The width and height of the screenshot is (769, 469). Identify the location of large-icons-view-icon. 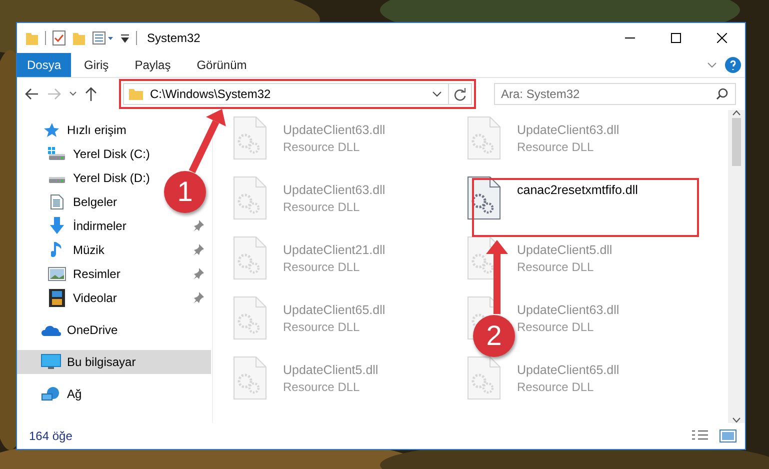
(728, 436).